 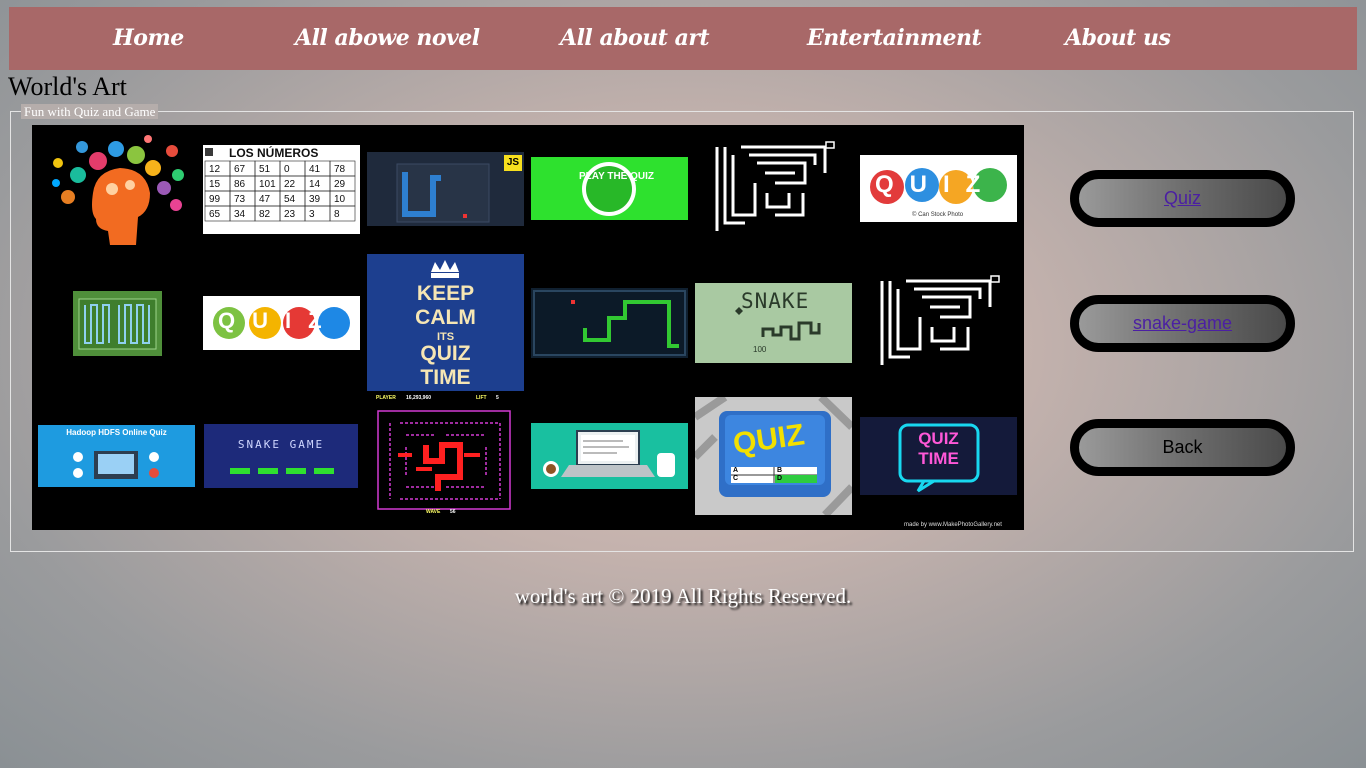 What do you see at coordinates (116, 456) in the screenshot?
I see `hadoop-quiz-thumb: Hadoop HDFS Online Quiz` at bounding box center [116, 456].